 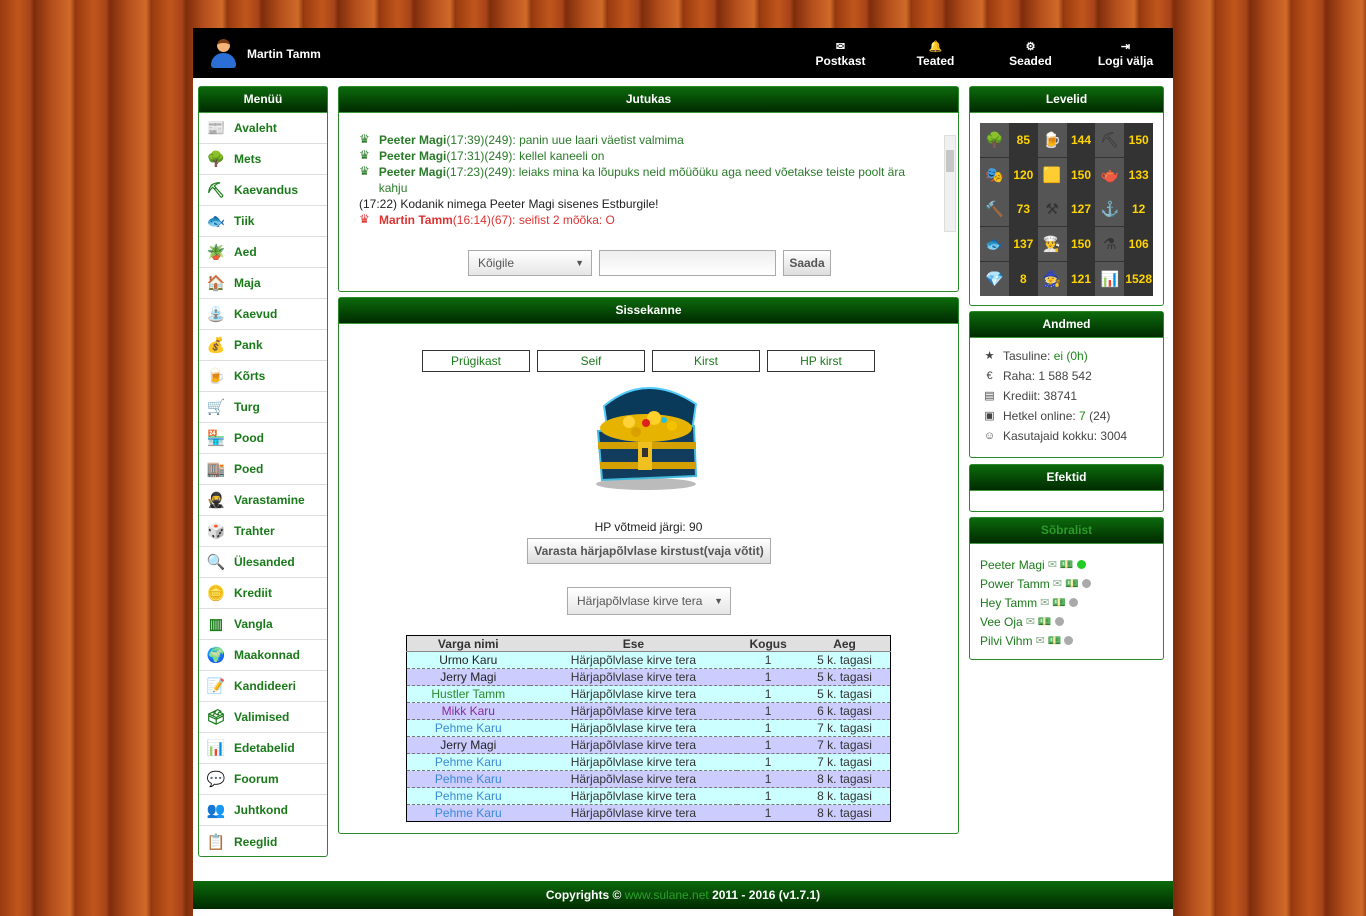 I want to click on menu-item-17: 🌍 Maakonnad, so click(x=263, y=655).